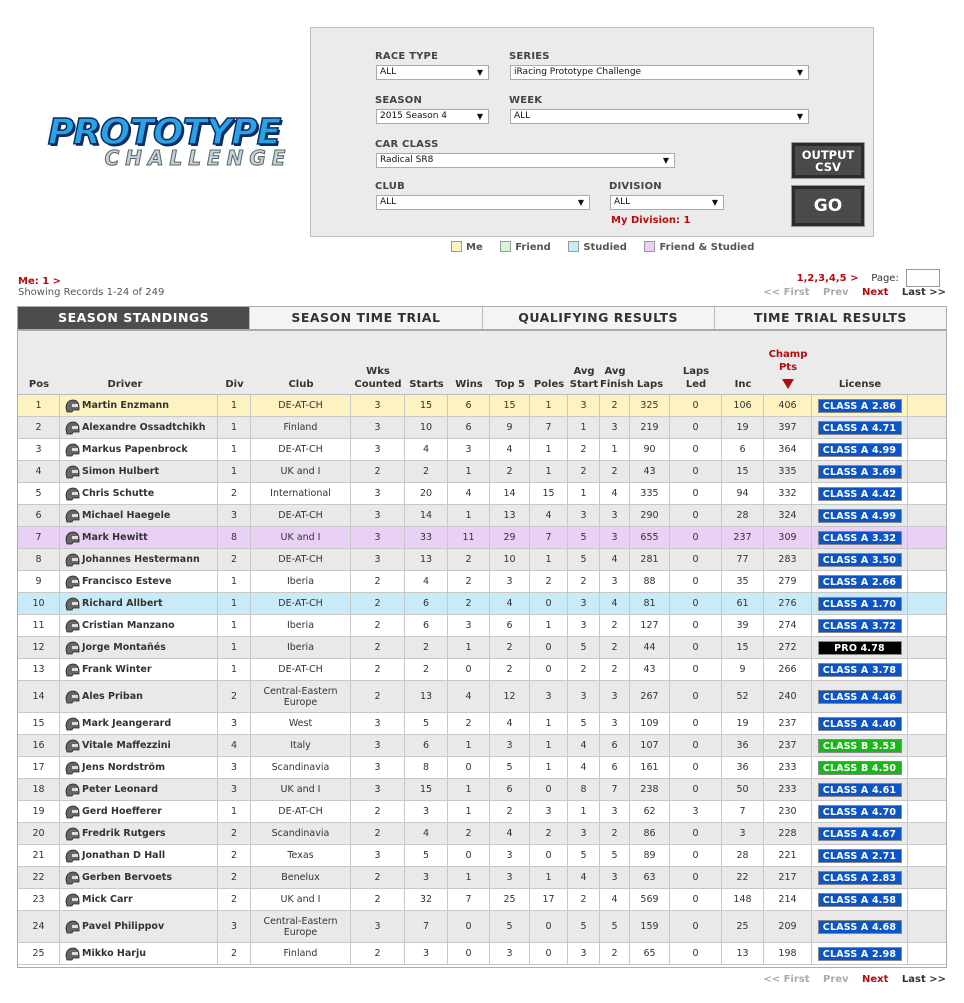 Image resolution: width=964 pixels, height=1003 pixels. I want to click on next-link-bottom: Next, so click(875, 979).